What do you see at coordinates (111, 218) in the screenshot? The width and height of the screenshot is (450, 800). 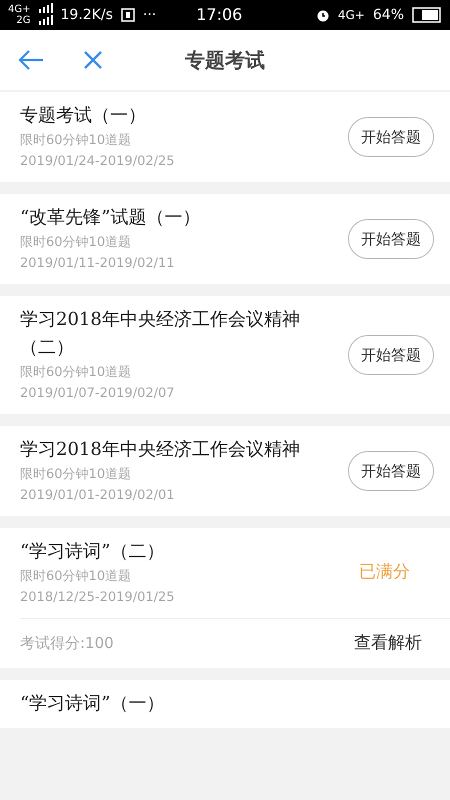 I see `exam-title: “改革先锋”试题（一）` at bounding box center [111, 218].